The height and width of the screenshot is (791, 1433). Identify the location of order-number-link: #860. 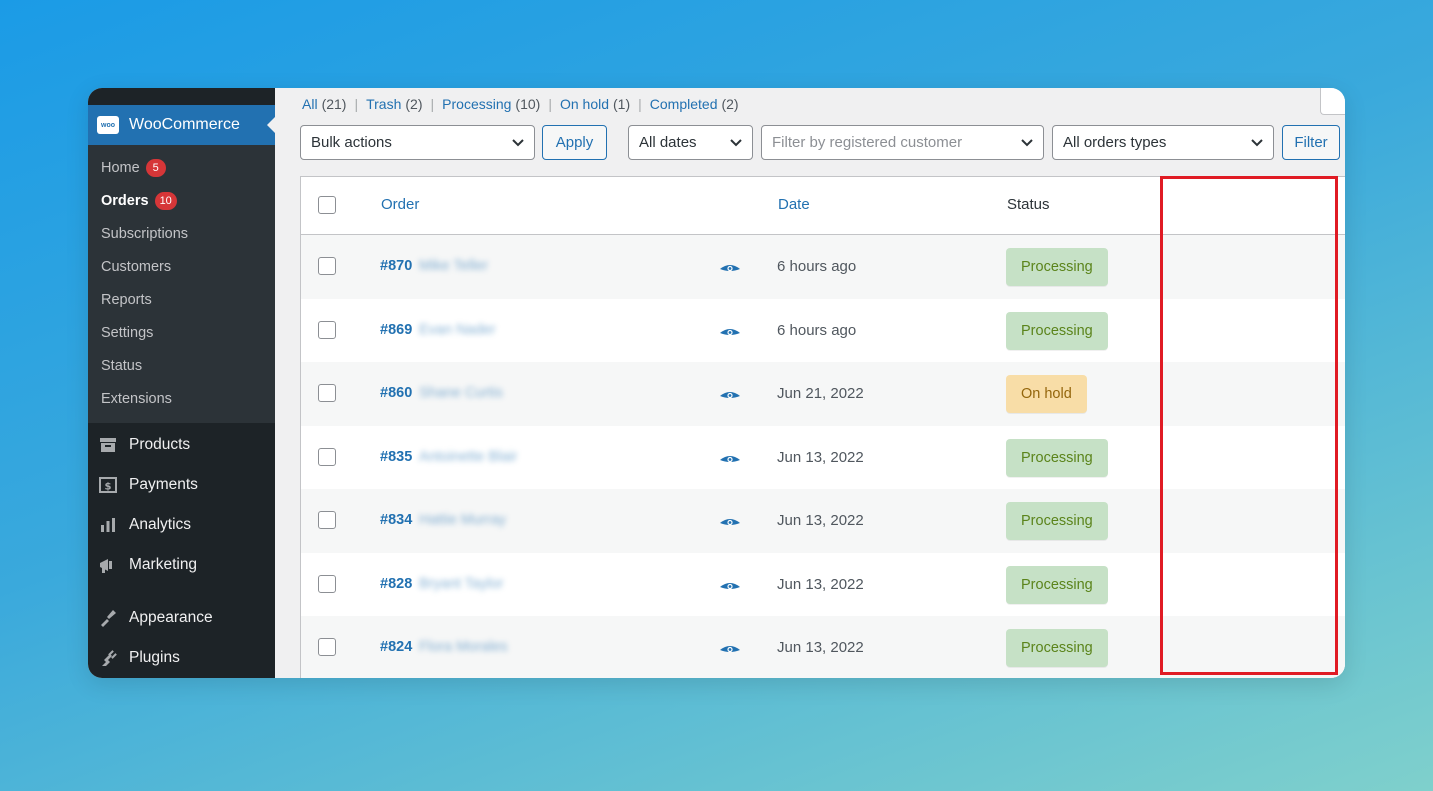
(396, 393).